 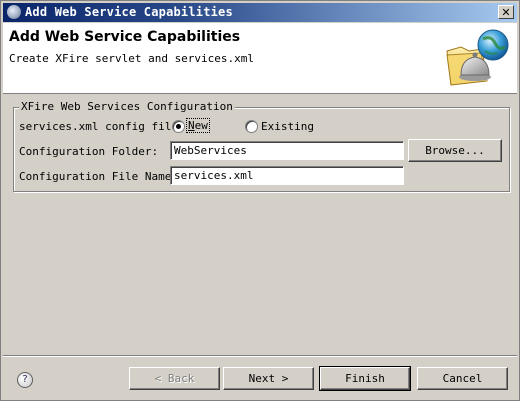 I want to click on radio-existing-label: Existing, so click(x=287, y=126).